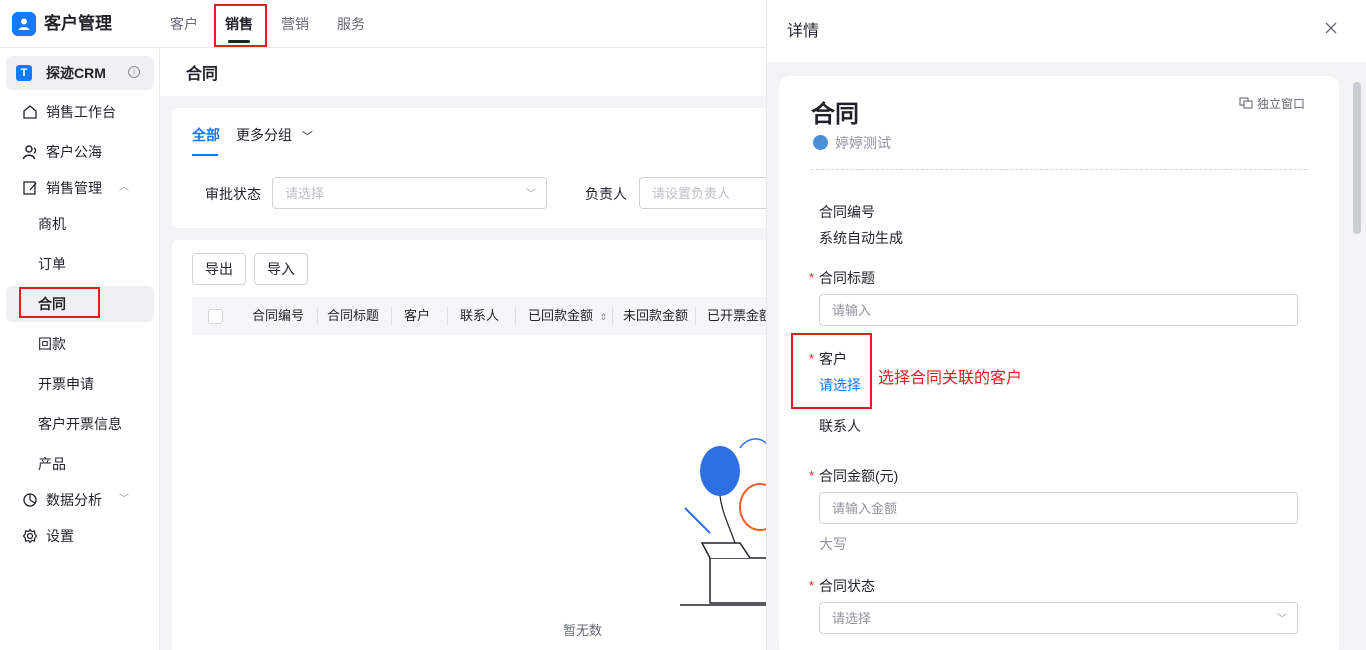 Image resolution: width=1366 pixels, height=650 pixels. I want to click on filter-tab-all: 全部, so click(206, 135).